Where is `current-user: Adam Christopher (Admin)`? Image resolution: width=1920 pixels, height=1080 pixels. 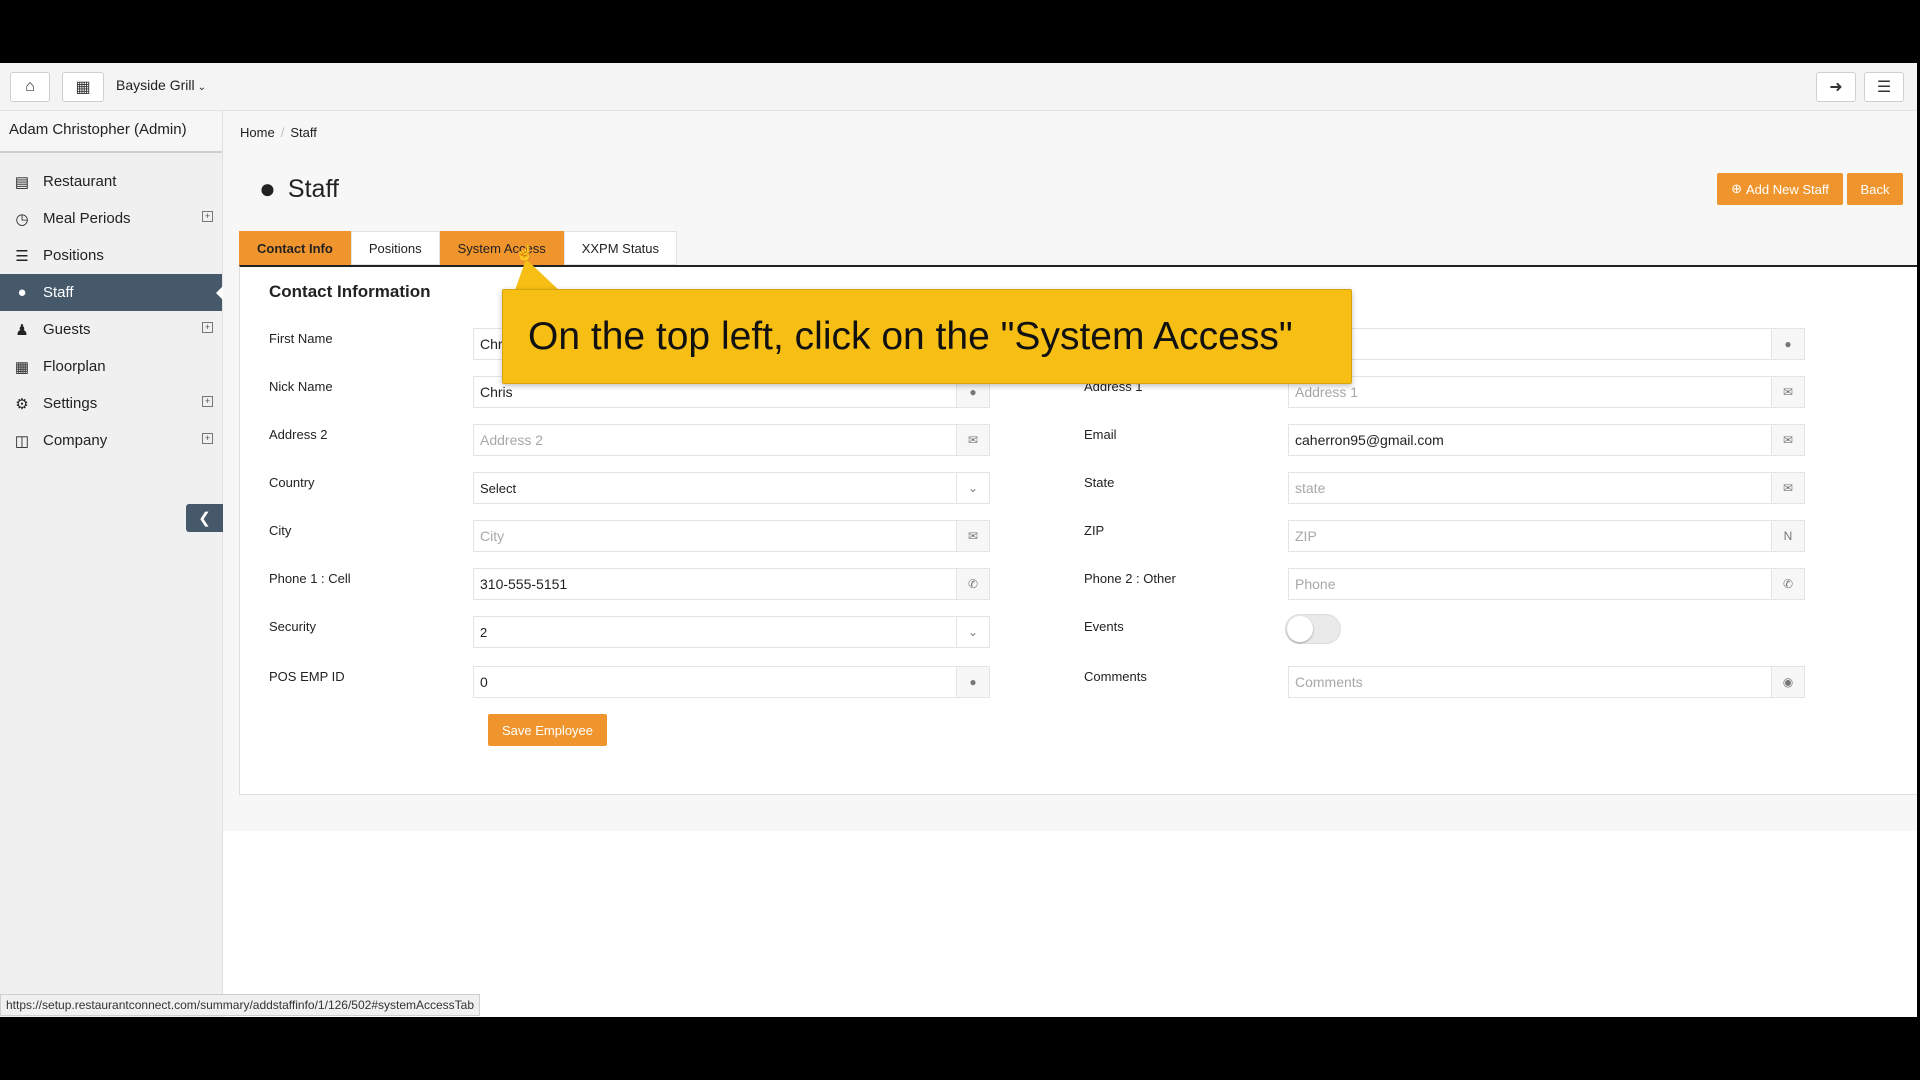 current-user: Adam Christopher (Admin) is located at coordinates (111, 132).